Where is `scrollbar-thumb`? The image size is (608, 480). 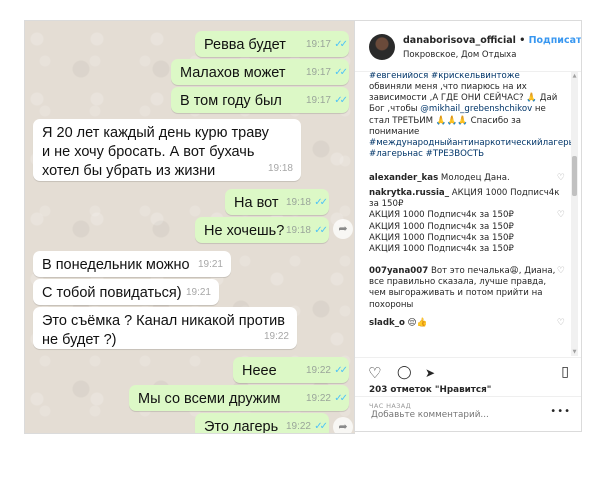
scrollbar-thumb is located at coordinates (574, 176).